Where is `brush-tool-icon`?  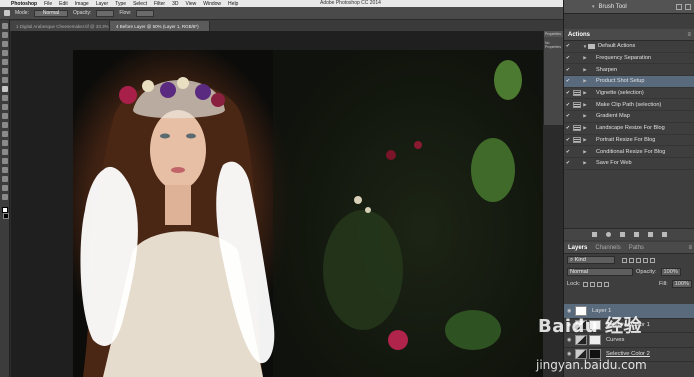 brush-tool-icon is located at coordinates (4, 89).